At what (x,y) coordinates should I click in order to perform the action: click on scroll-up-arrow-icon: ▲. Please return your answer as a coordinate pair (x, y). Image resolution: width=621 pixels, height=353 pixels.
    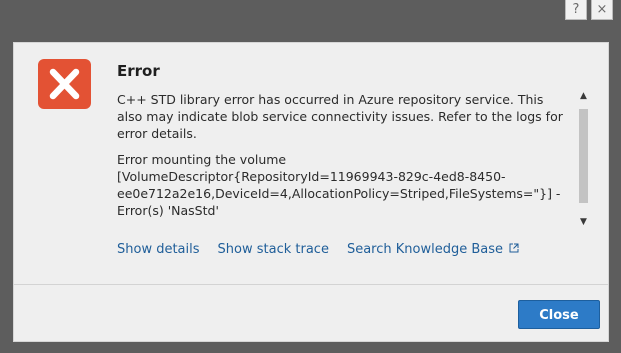
    Looking at the image, I should click on (583, 96).